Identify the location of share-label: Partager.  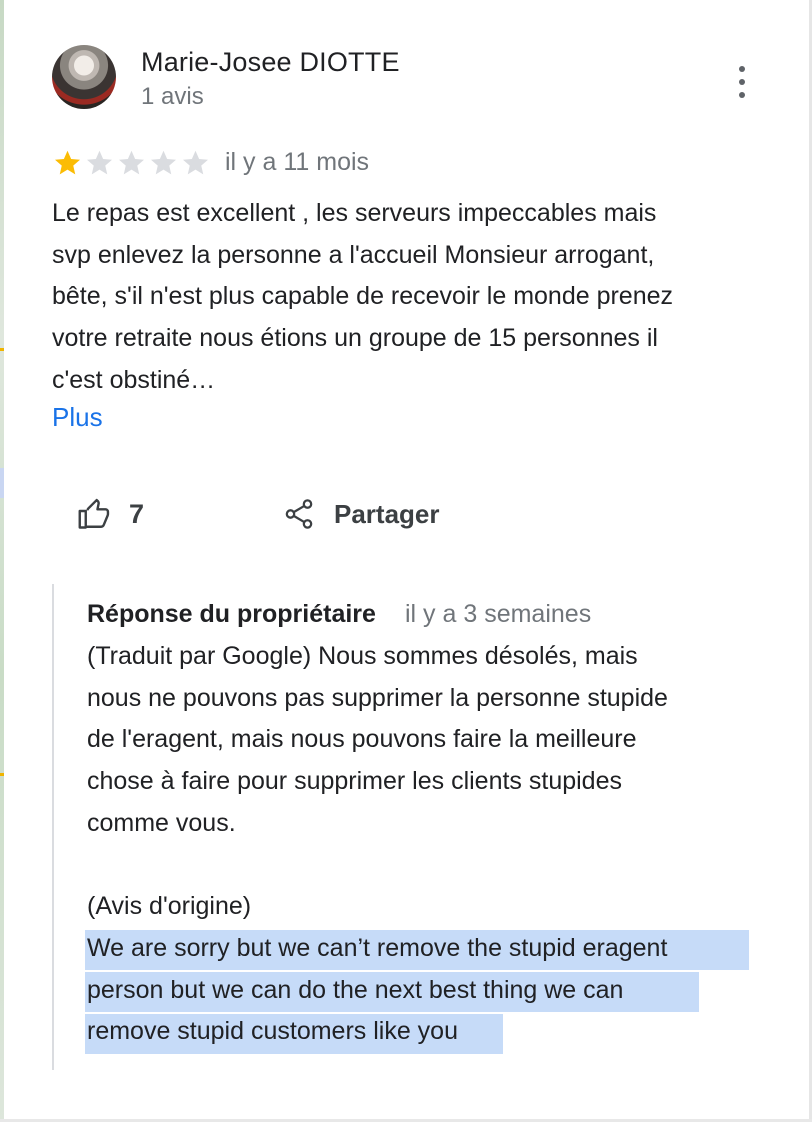
(387, 513).